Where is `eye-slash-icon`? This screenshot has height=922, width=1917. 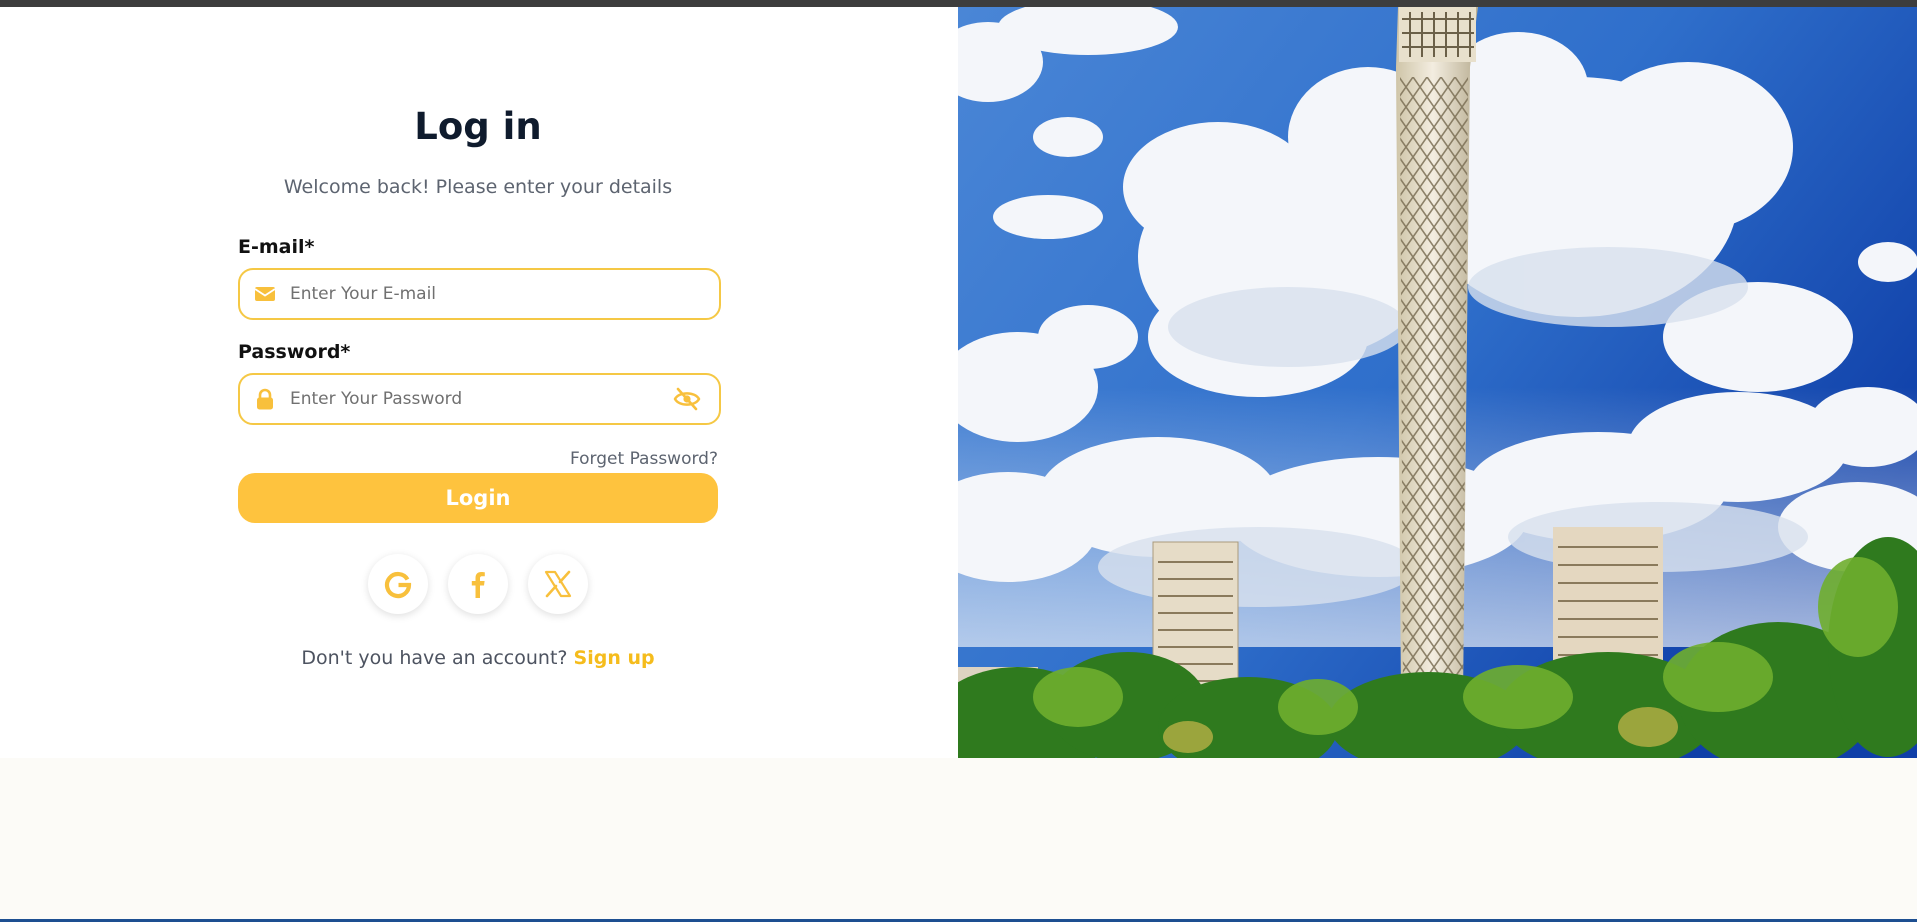 eye-slash-icon is located at coordinates (687, 399).